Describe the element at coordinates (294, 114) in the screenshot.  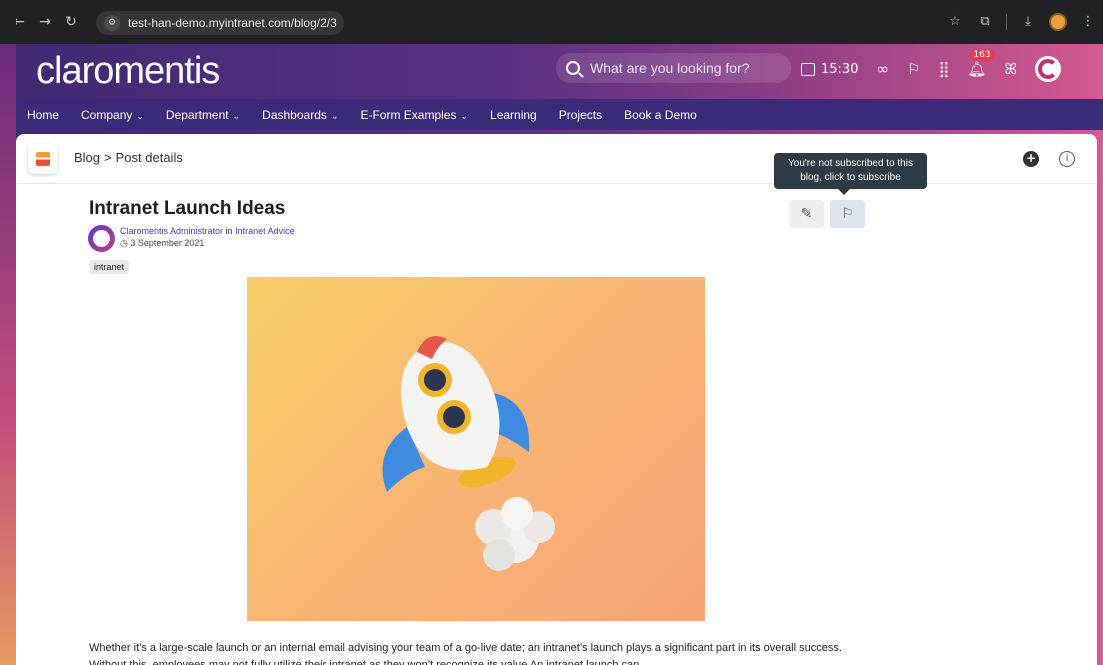
I see `nav-label: Dashboards` at that location.